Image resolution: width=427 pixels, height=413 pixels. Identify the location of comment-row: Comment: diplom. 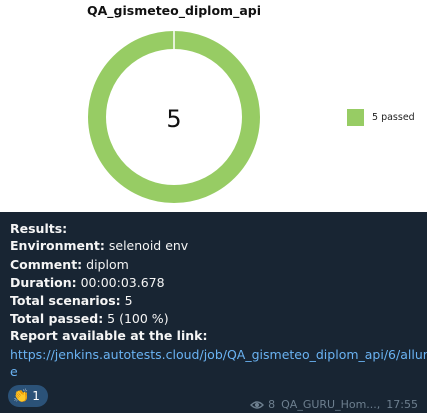
(69, 264).